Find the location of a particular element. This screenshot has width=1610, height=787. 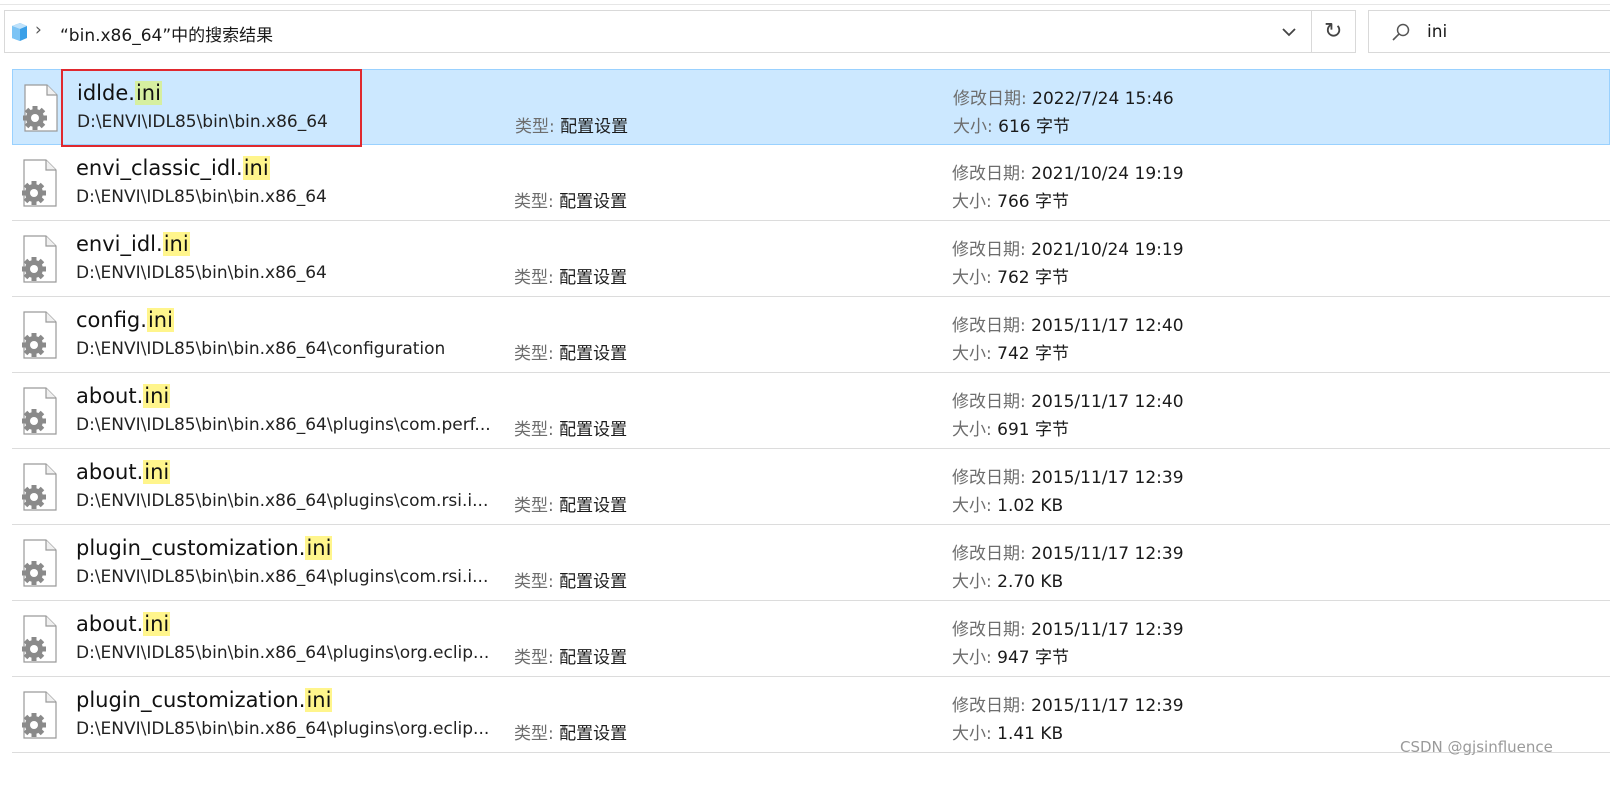

file-size: 大小: 616 字节 is located at coordinates (1011, 124).